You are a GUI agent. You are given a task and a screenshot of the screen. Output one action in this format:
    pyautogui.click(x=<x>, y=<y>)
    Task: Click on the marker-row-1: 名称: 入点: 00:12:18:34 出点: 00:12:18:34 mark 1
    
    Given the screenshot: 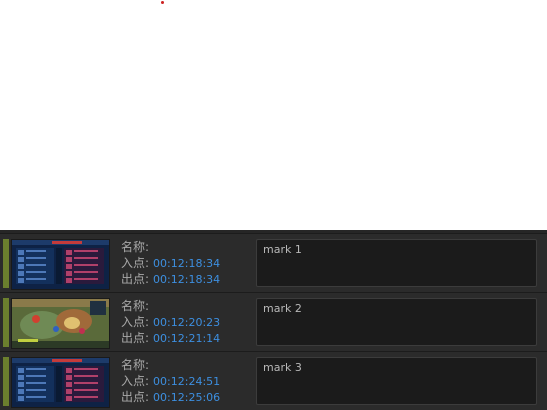 What is the action you would take?
    pyautogui.click(x=273, y=262)
    